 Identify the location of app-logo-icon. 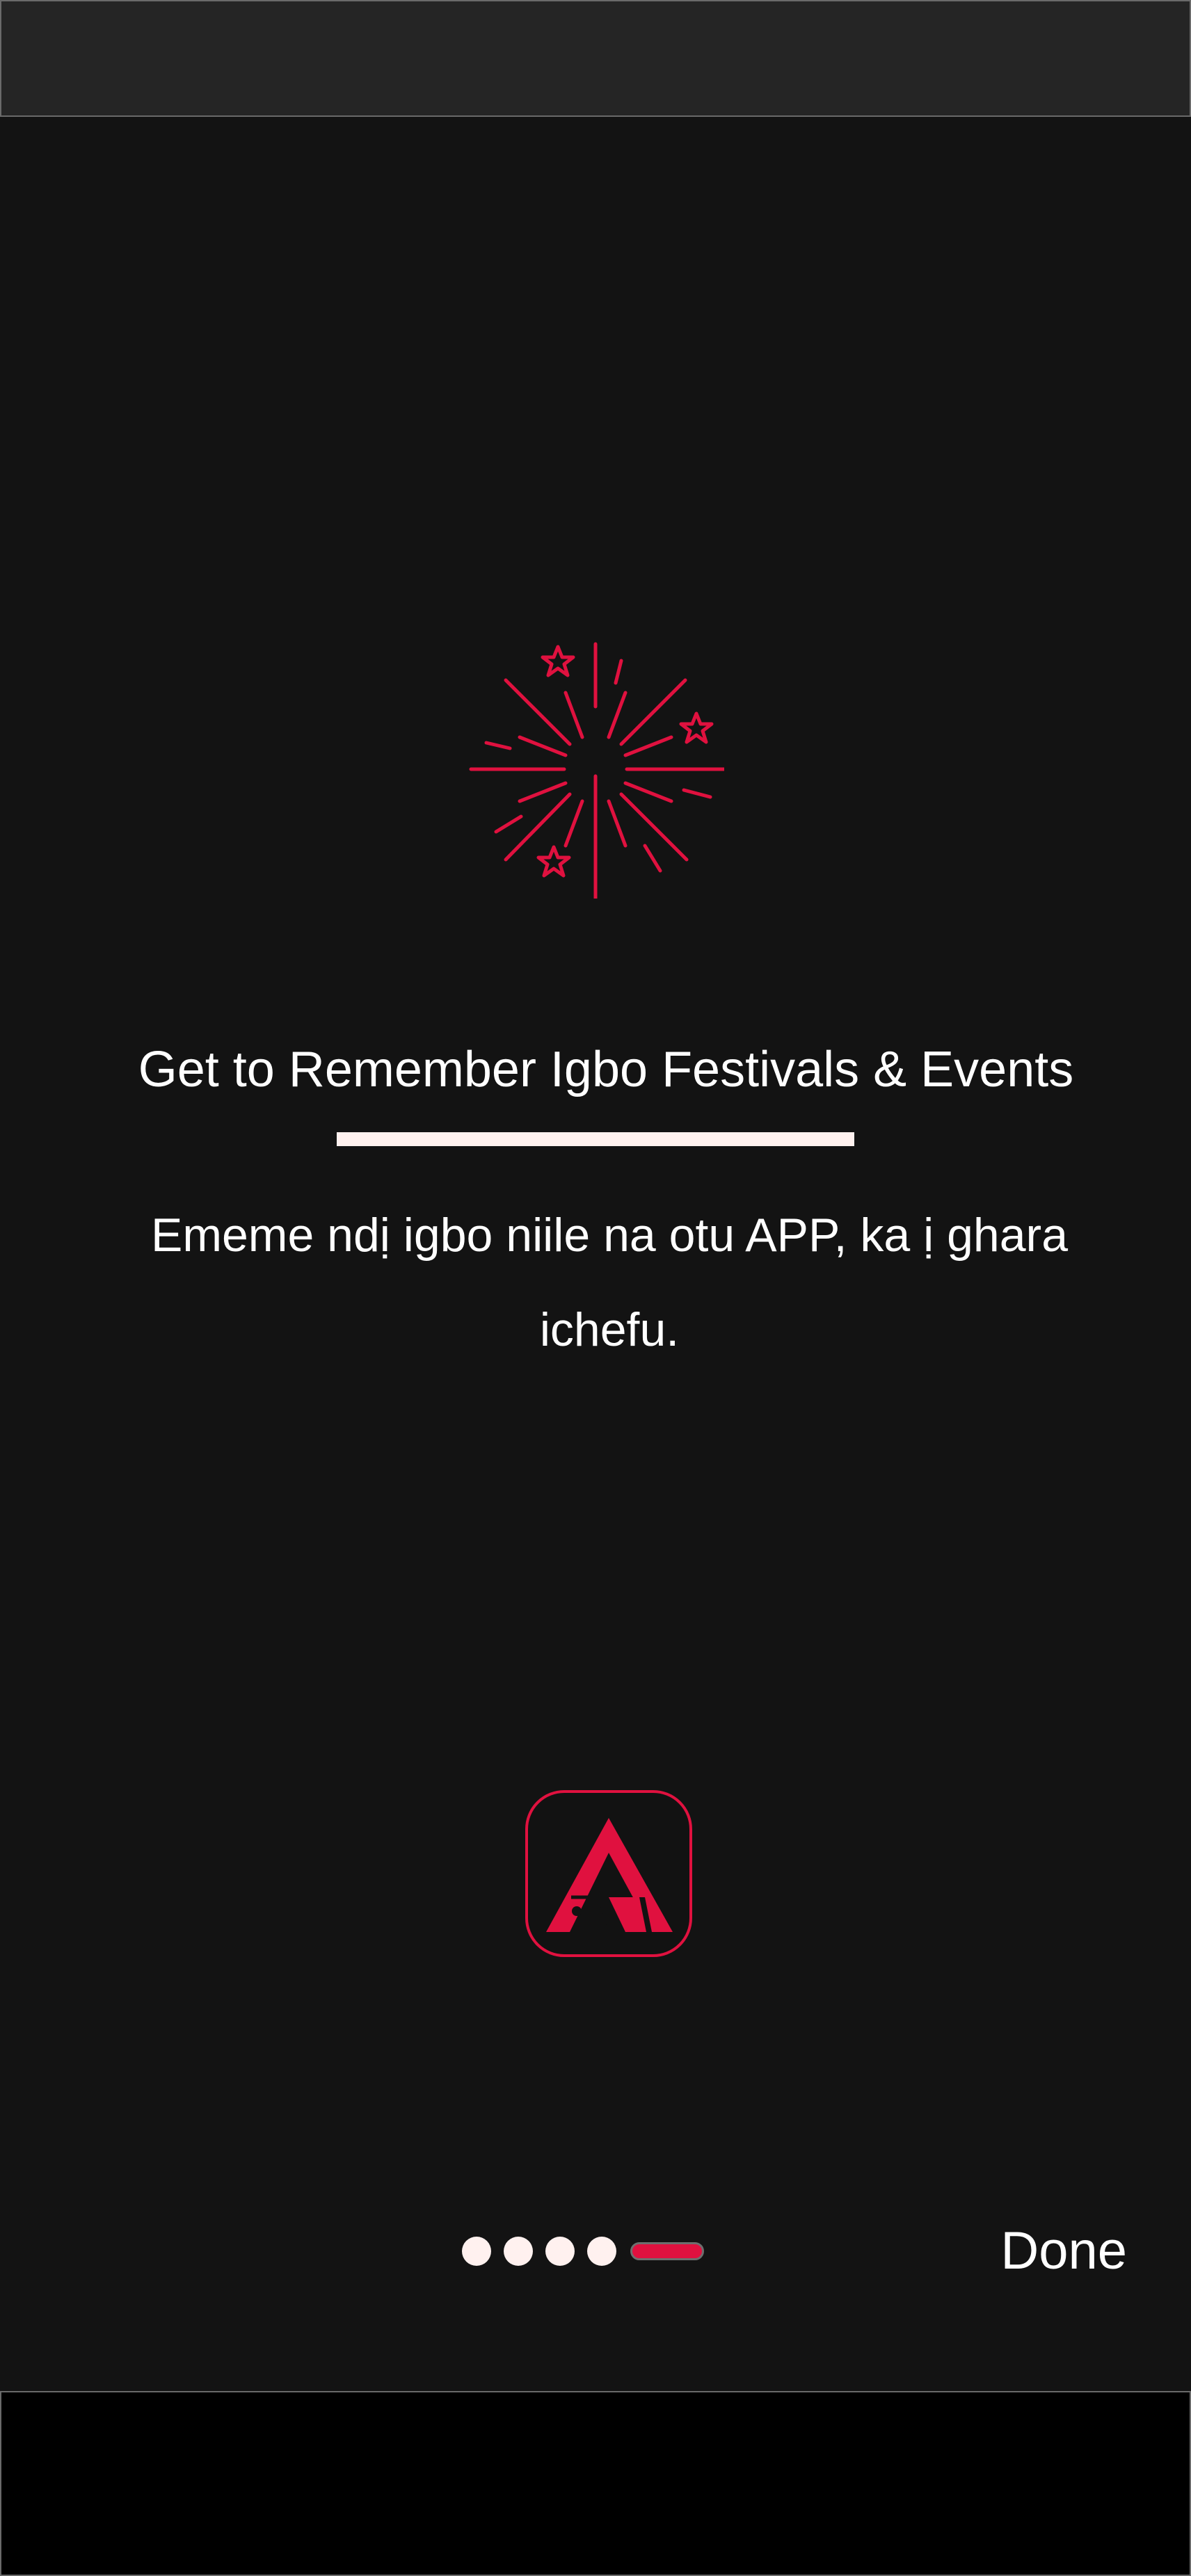
(608, 1874).